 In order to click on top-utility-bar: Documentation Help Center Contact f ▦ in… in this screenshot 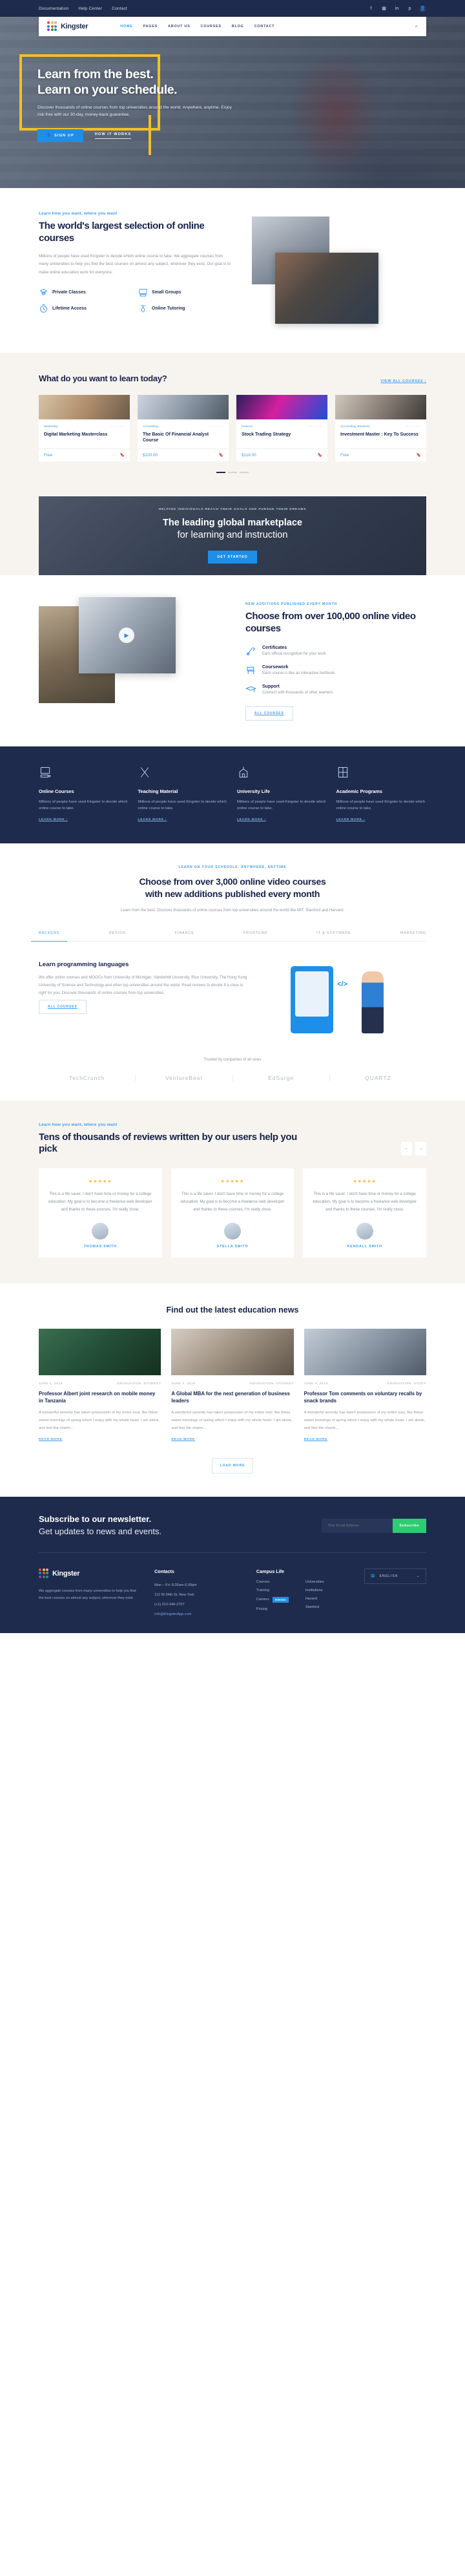, I will do `click(232, 8)`.